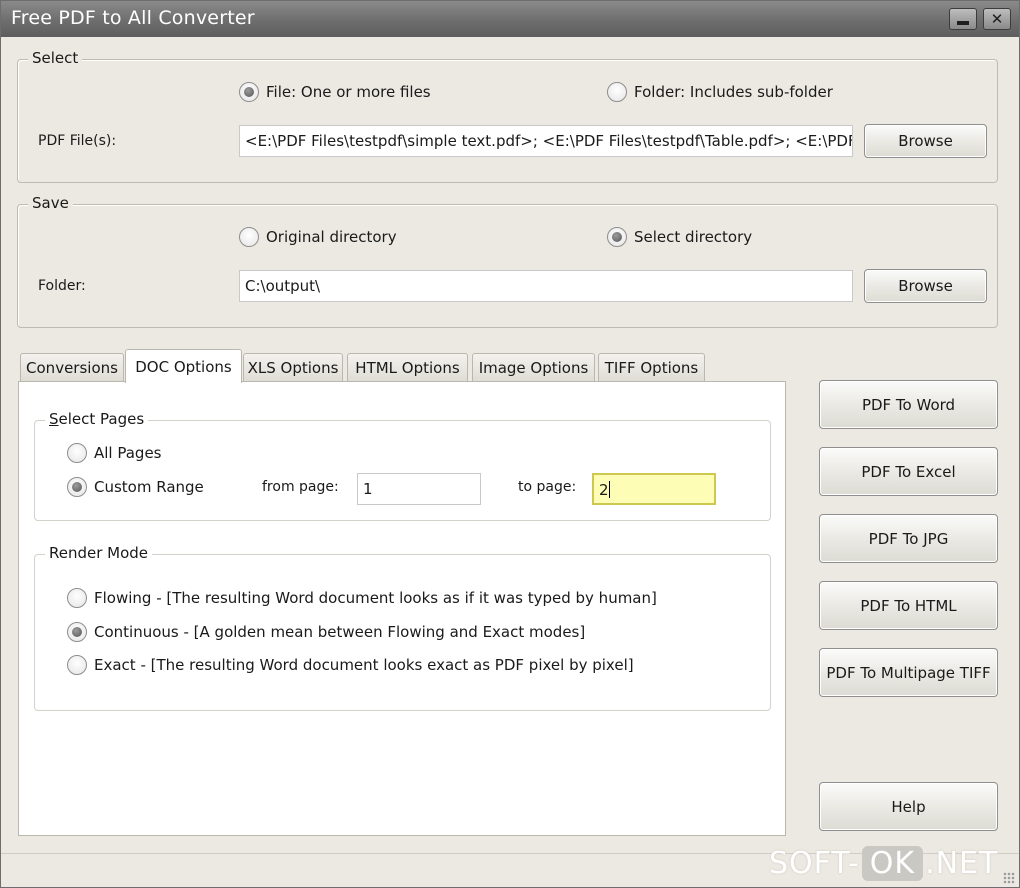 Image resolution: width=1020 pixels, height=888 pixels. I want to click on pdf-to-word-button: PDF To Word, so click(908, 404).